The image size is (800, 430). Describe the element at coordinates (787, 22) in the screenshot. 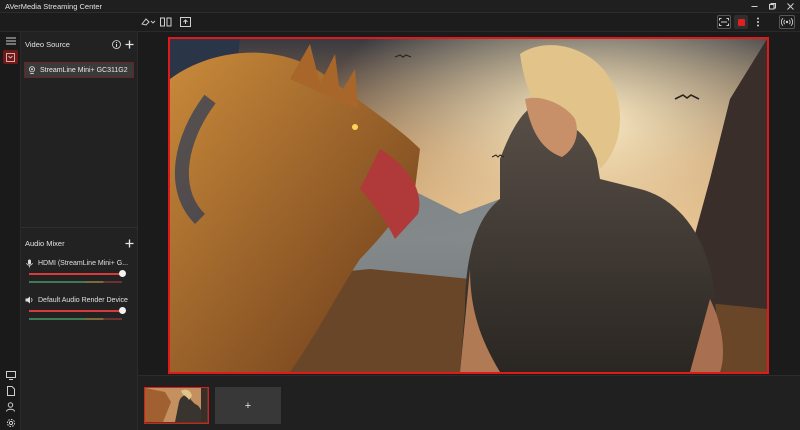

I see `broadcast-icon` at that location.